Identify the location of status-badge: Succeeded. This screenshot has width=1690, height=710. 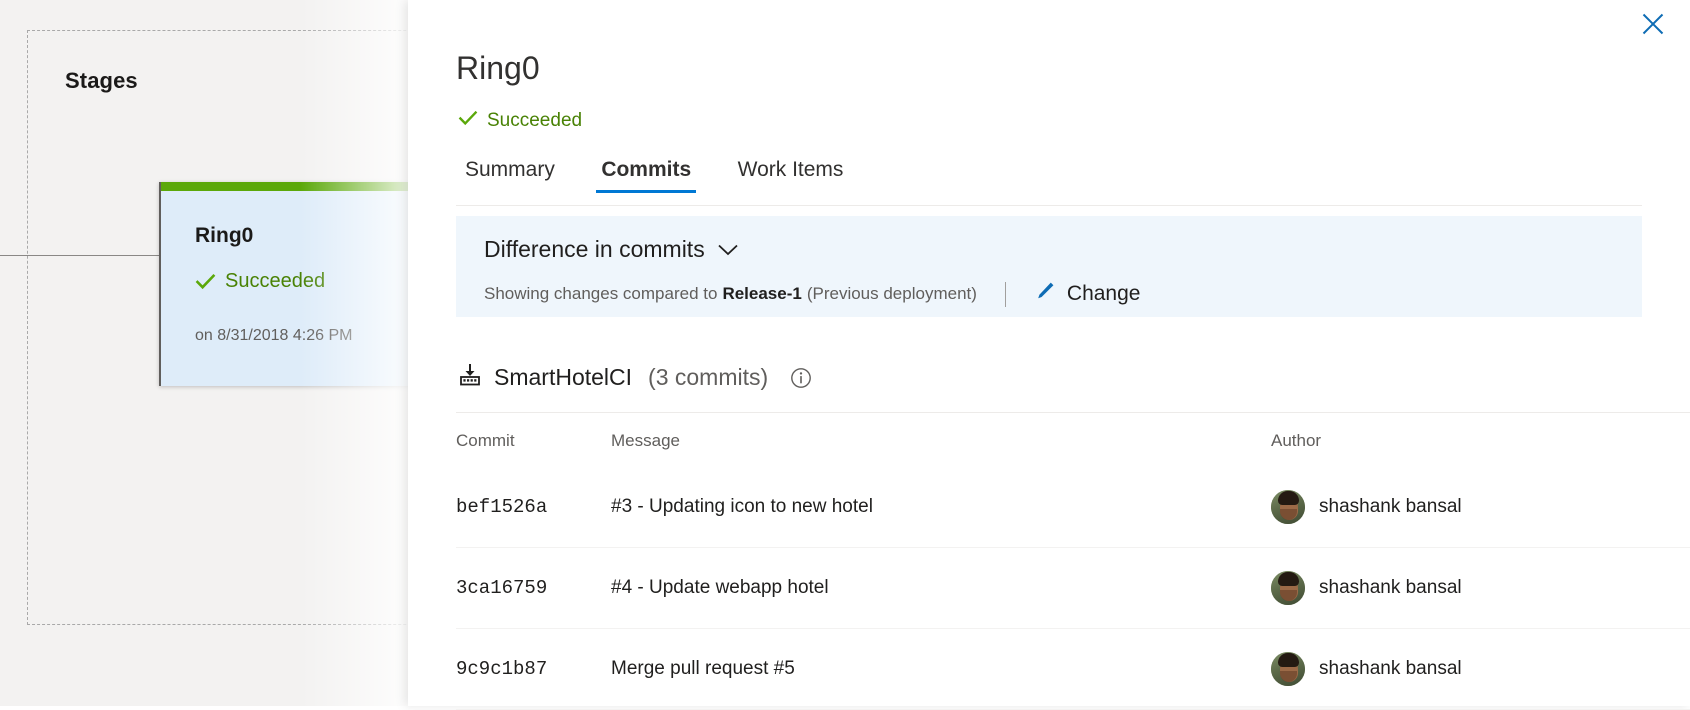
(520, 121).